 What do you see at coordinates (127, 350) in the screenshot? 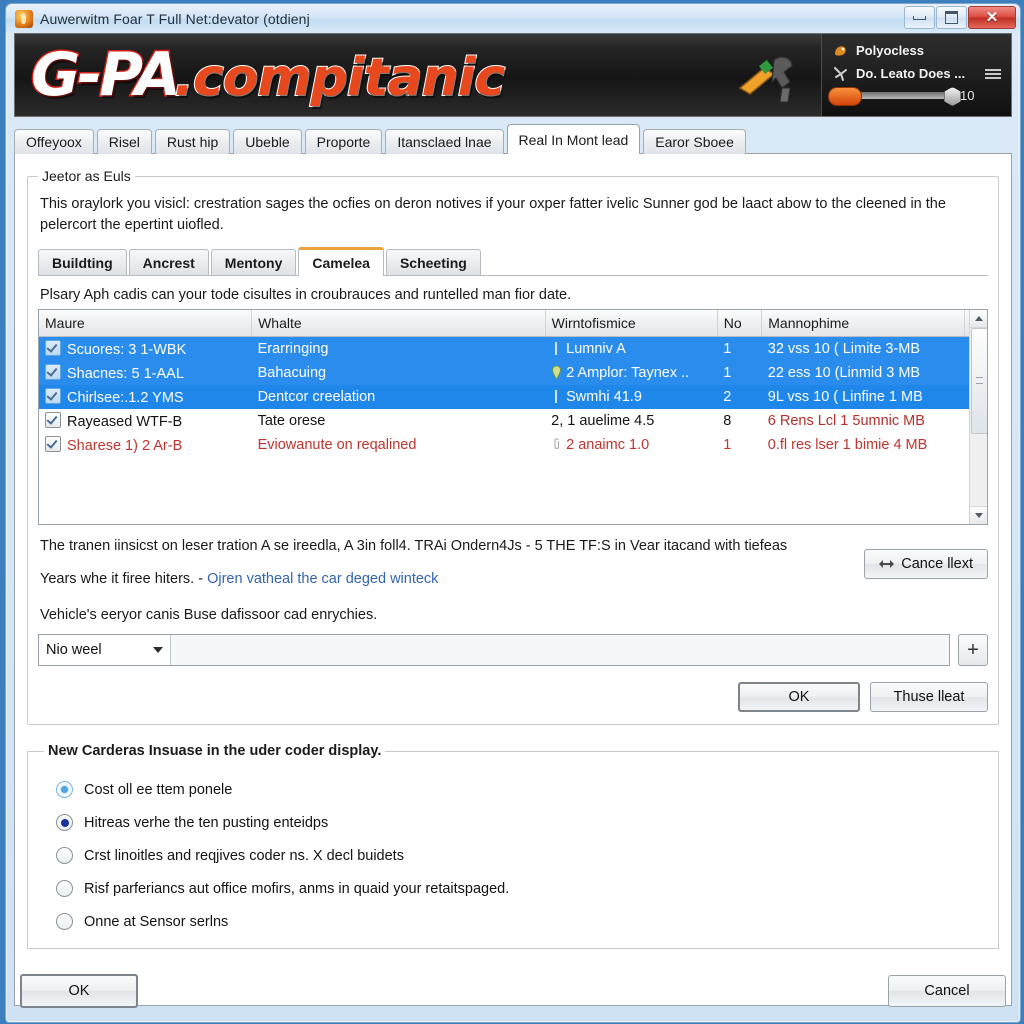
I see `row-name-text: Scuores: 3 1-WBK` at bounding box center [127, 350].